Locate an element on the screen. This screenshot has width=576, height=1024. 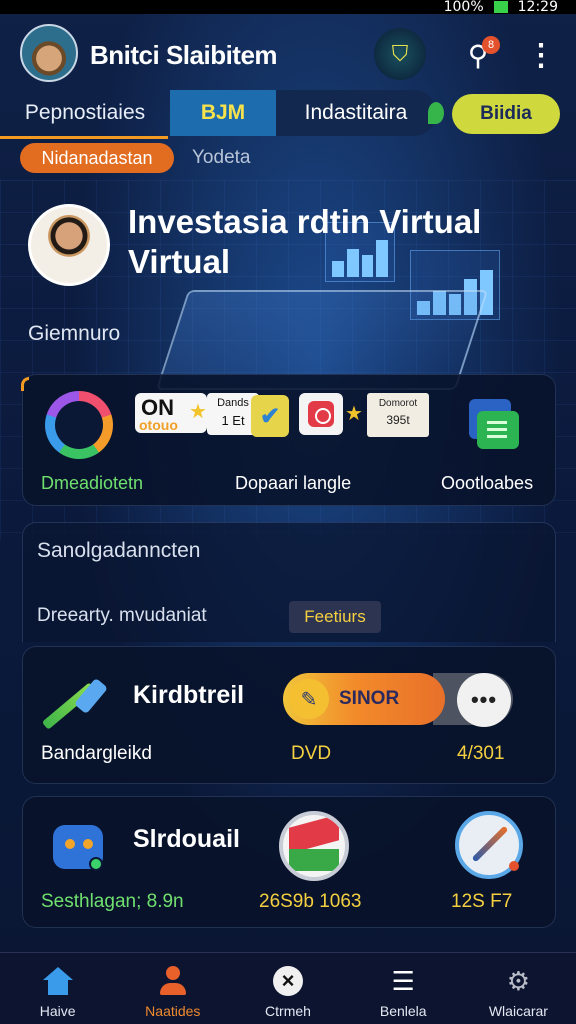
avatar is located at coordinates (49, 53).